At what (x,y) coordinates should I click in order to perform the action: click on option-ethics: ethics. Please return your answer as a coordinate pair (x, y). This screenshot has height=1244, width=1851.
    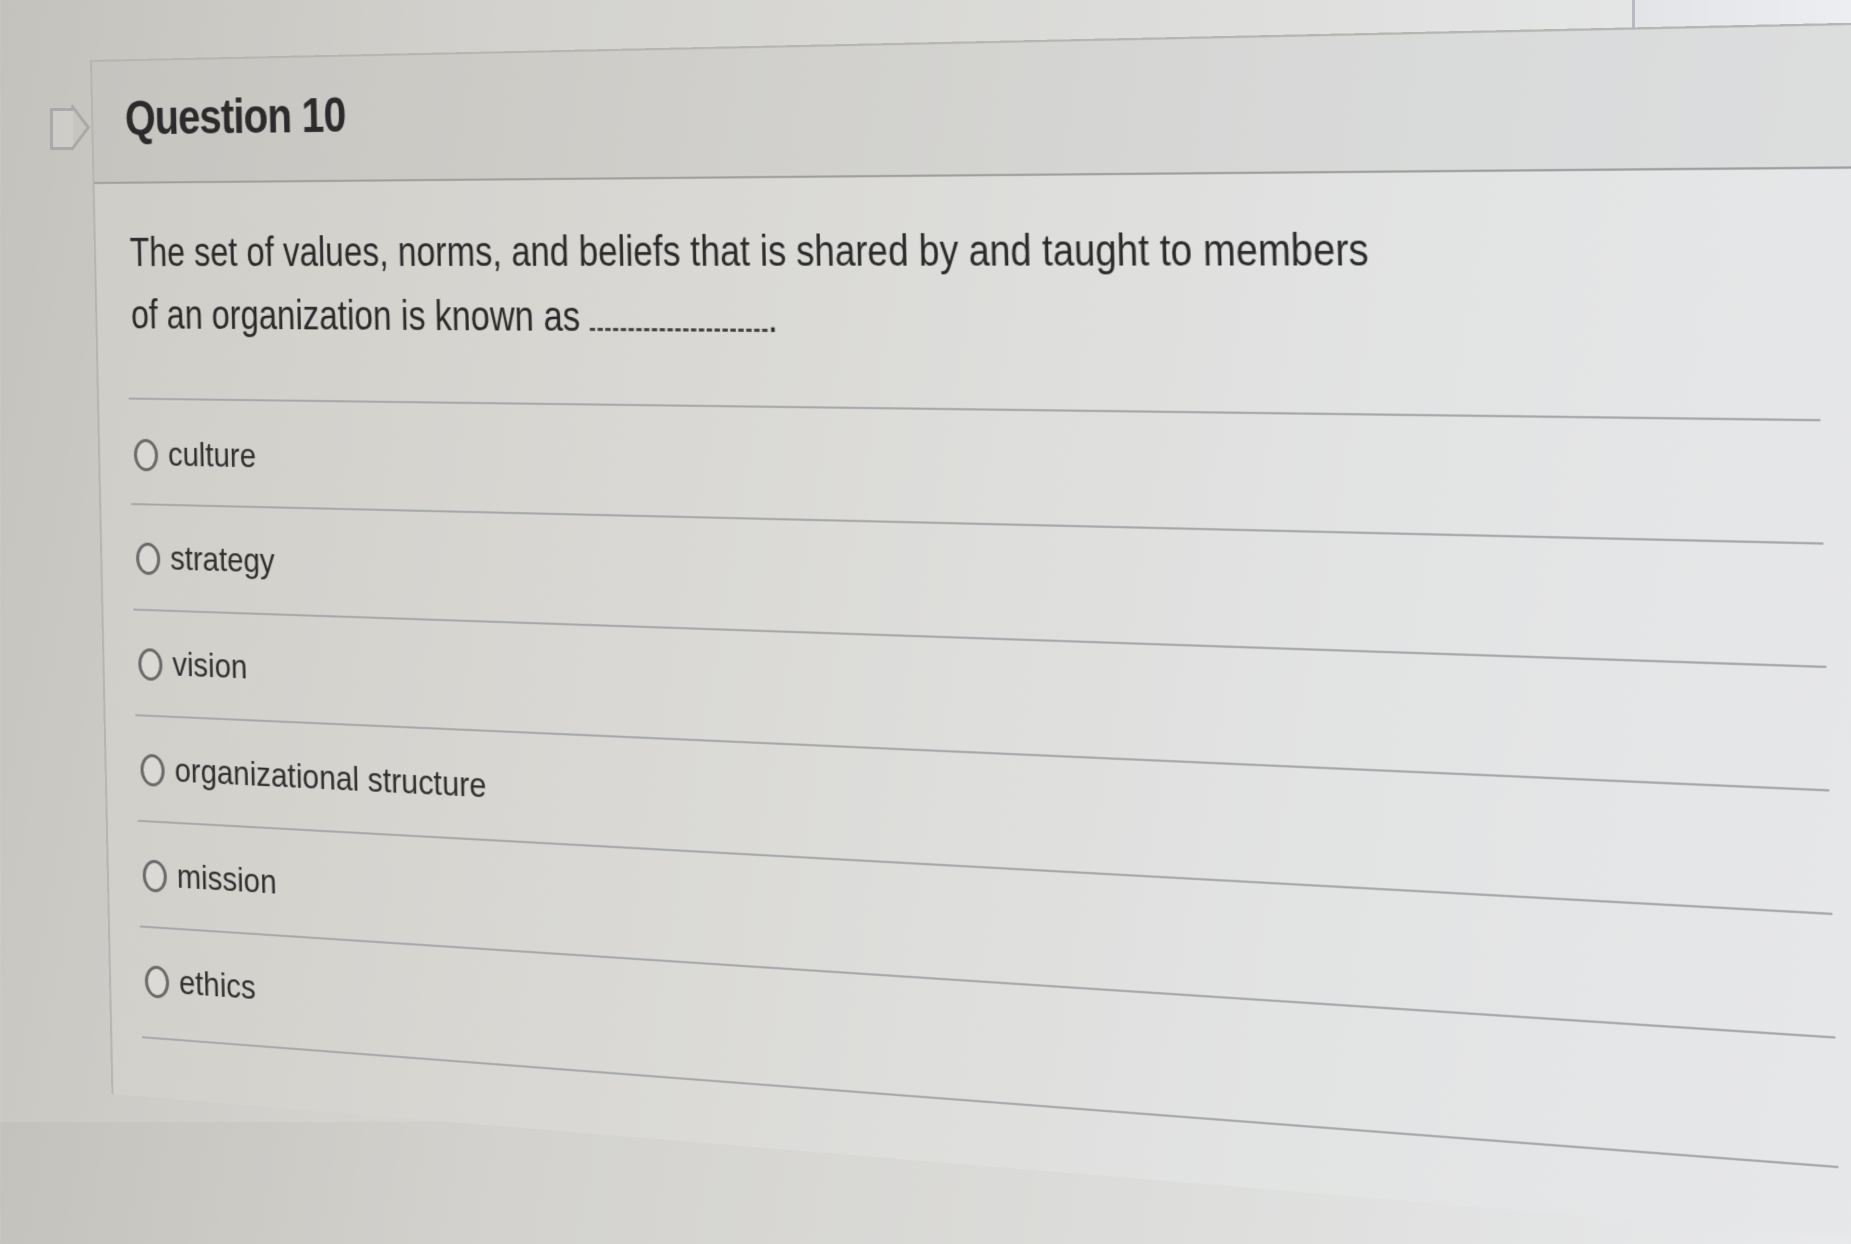
    Looking at the image, I should click on (207, 985).